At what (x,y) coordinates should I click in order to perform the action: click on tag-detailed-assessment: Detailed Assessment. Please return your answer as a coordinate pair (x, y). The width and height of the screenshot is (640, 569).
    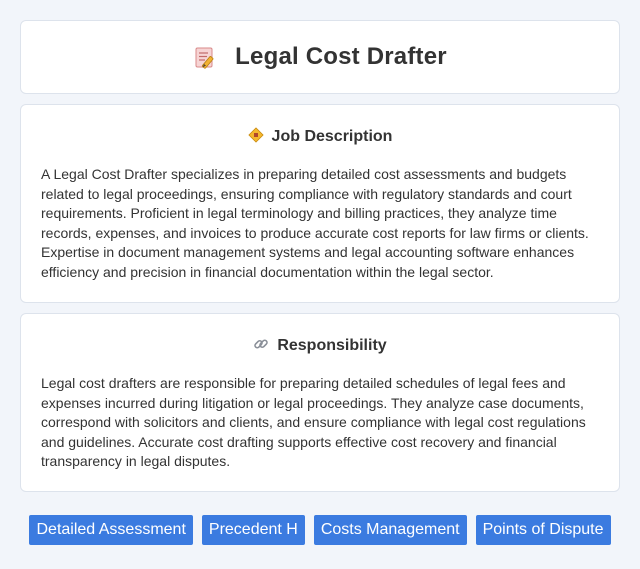
    Looking at the image, I should click on (111, 530).